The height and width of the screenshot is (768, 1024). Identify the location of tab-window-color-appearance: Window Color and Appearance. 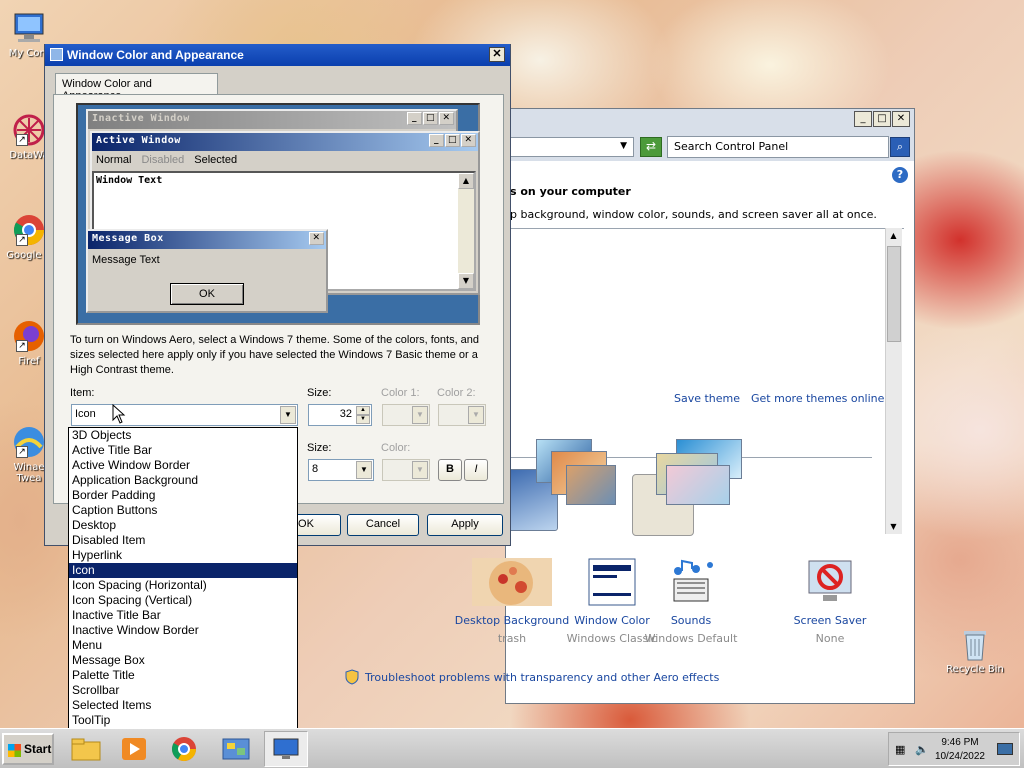
(136, 87).